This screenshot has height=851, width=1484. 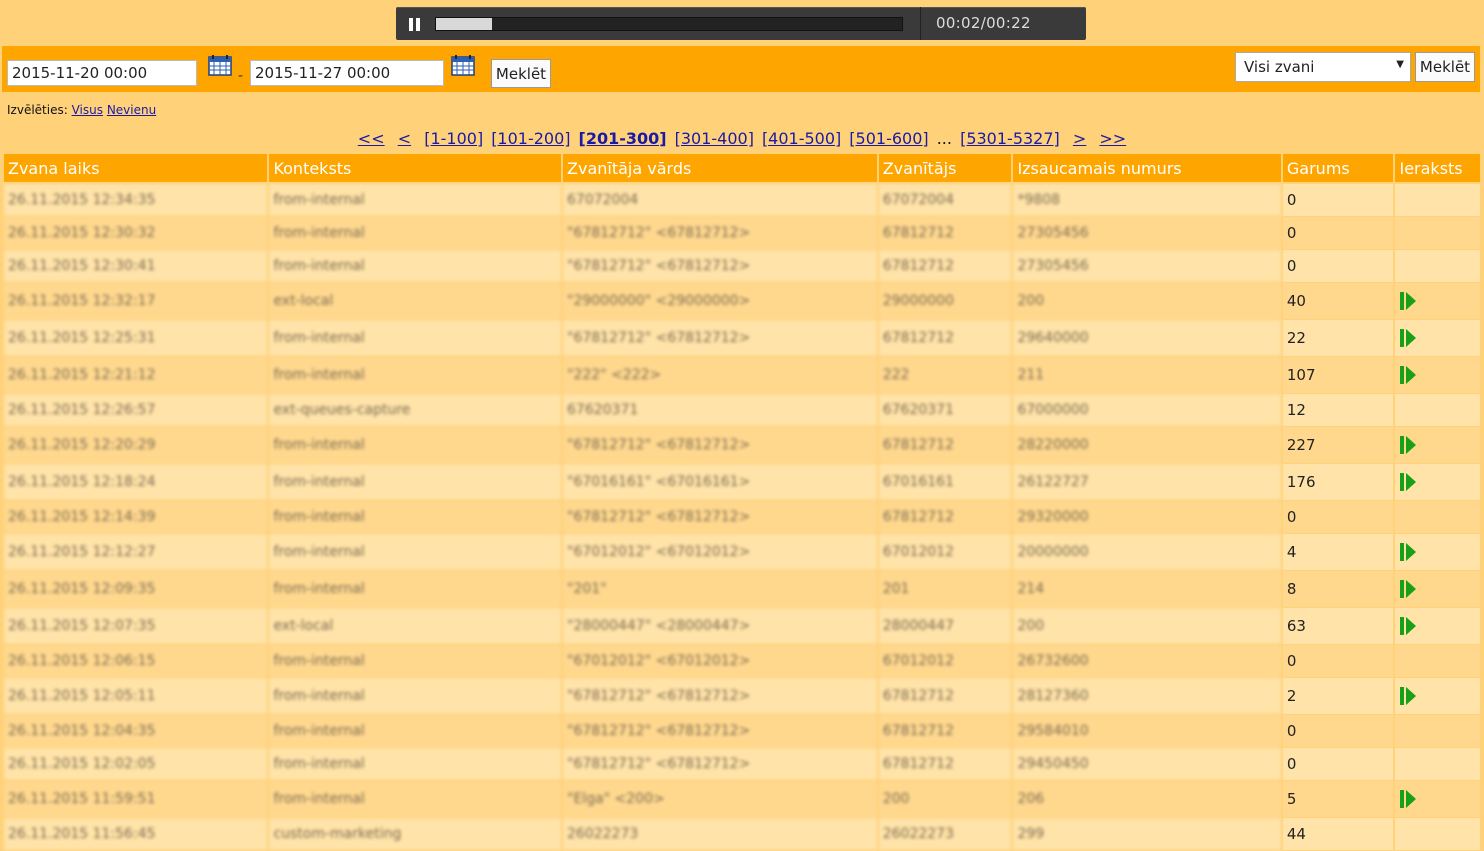 I want to click on cell-callee: 299, so click(x=1147, y=834).